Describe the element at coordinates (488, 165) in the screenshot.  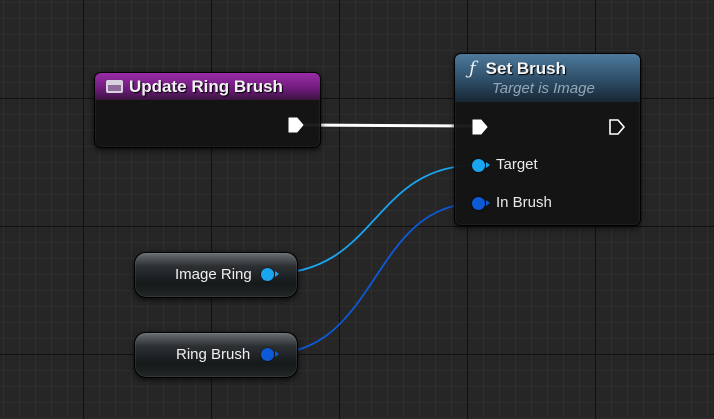
I see `target-pin-arrow-icon` at that location.